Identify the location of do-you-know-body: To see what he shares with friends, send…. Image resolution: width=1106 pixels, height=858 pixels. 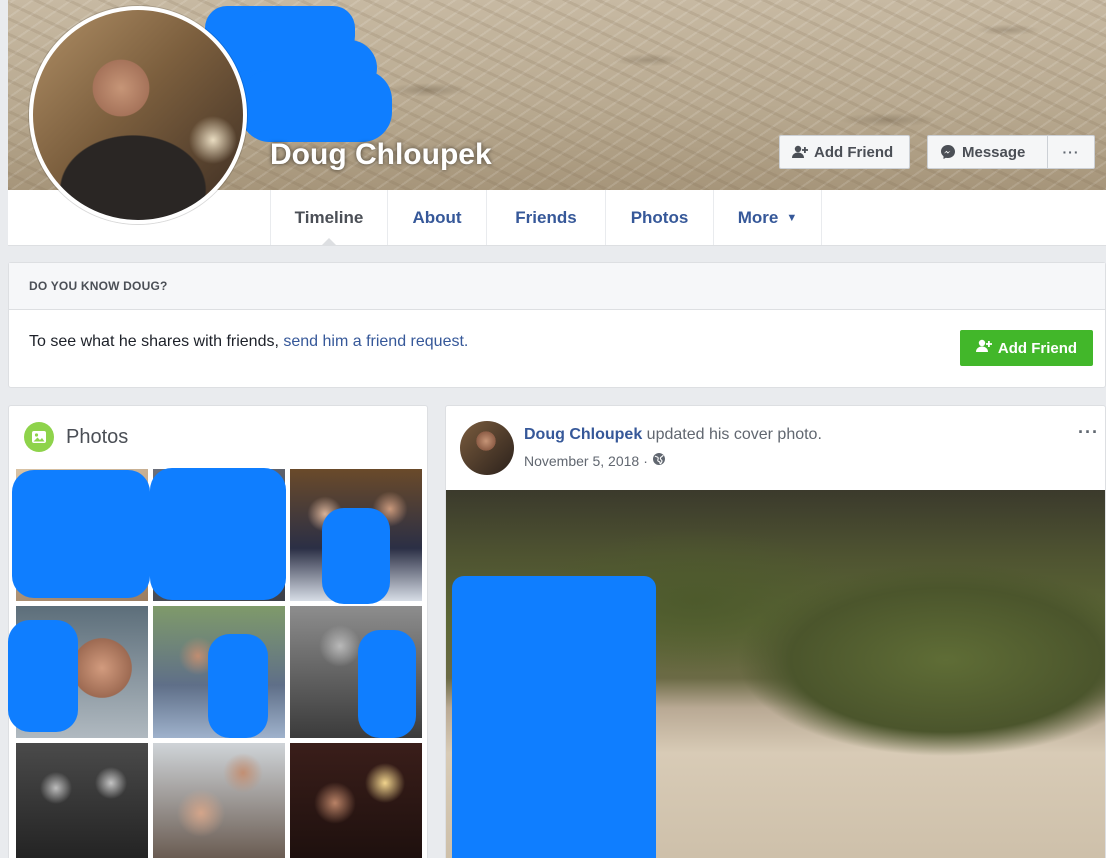
(557, 349).